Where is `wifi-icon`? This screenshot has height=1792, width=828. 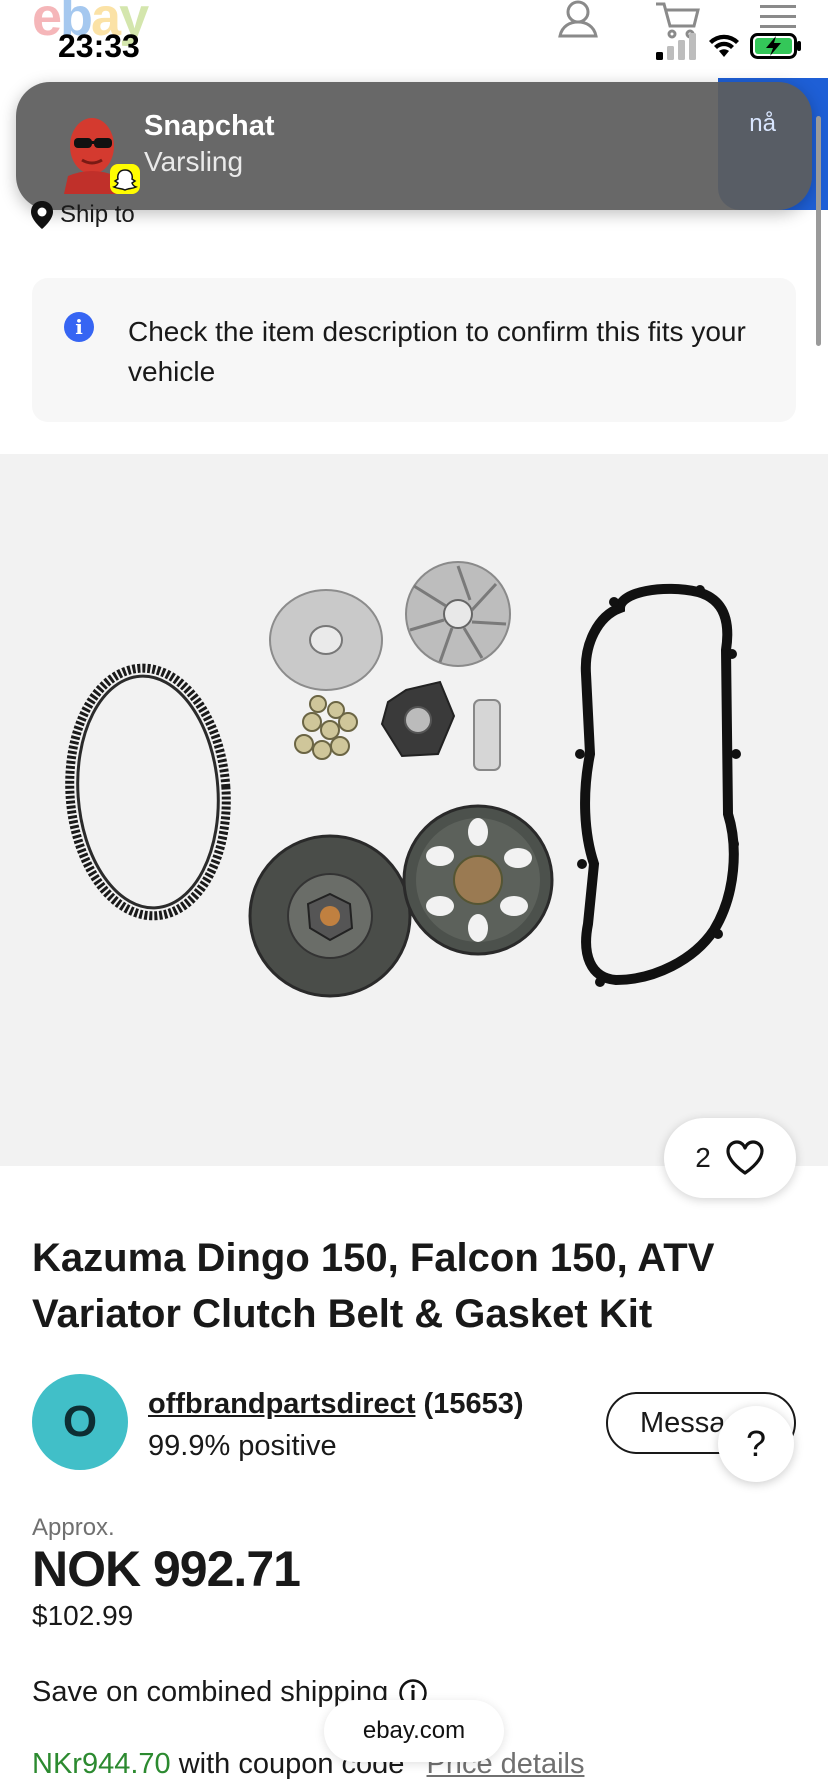 wifi-icon is located at coordinates (724, 45).